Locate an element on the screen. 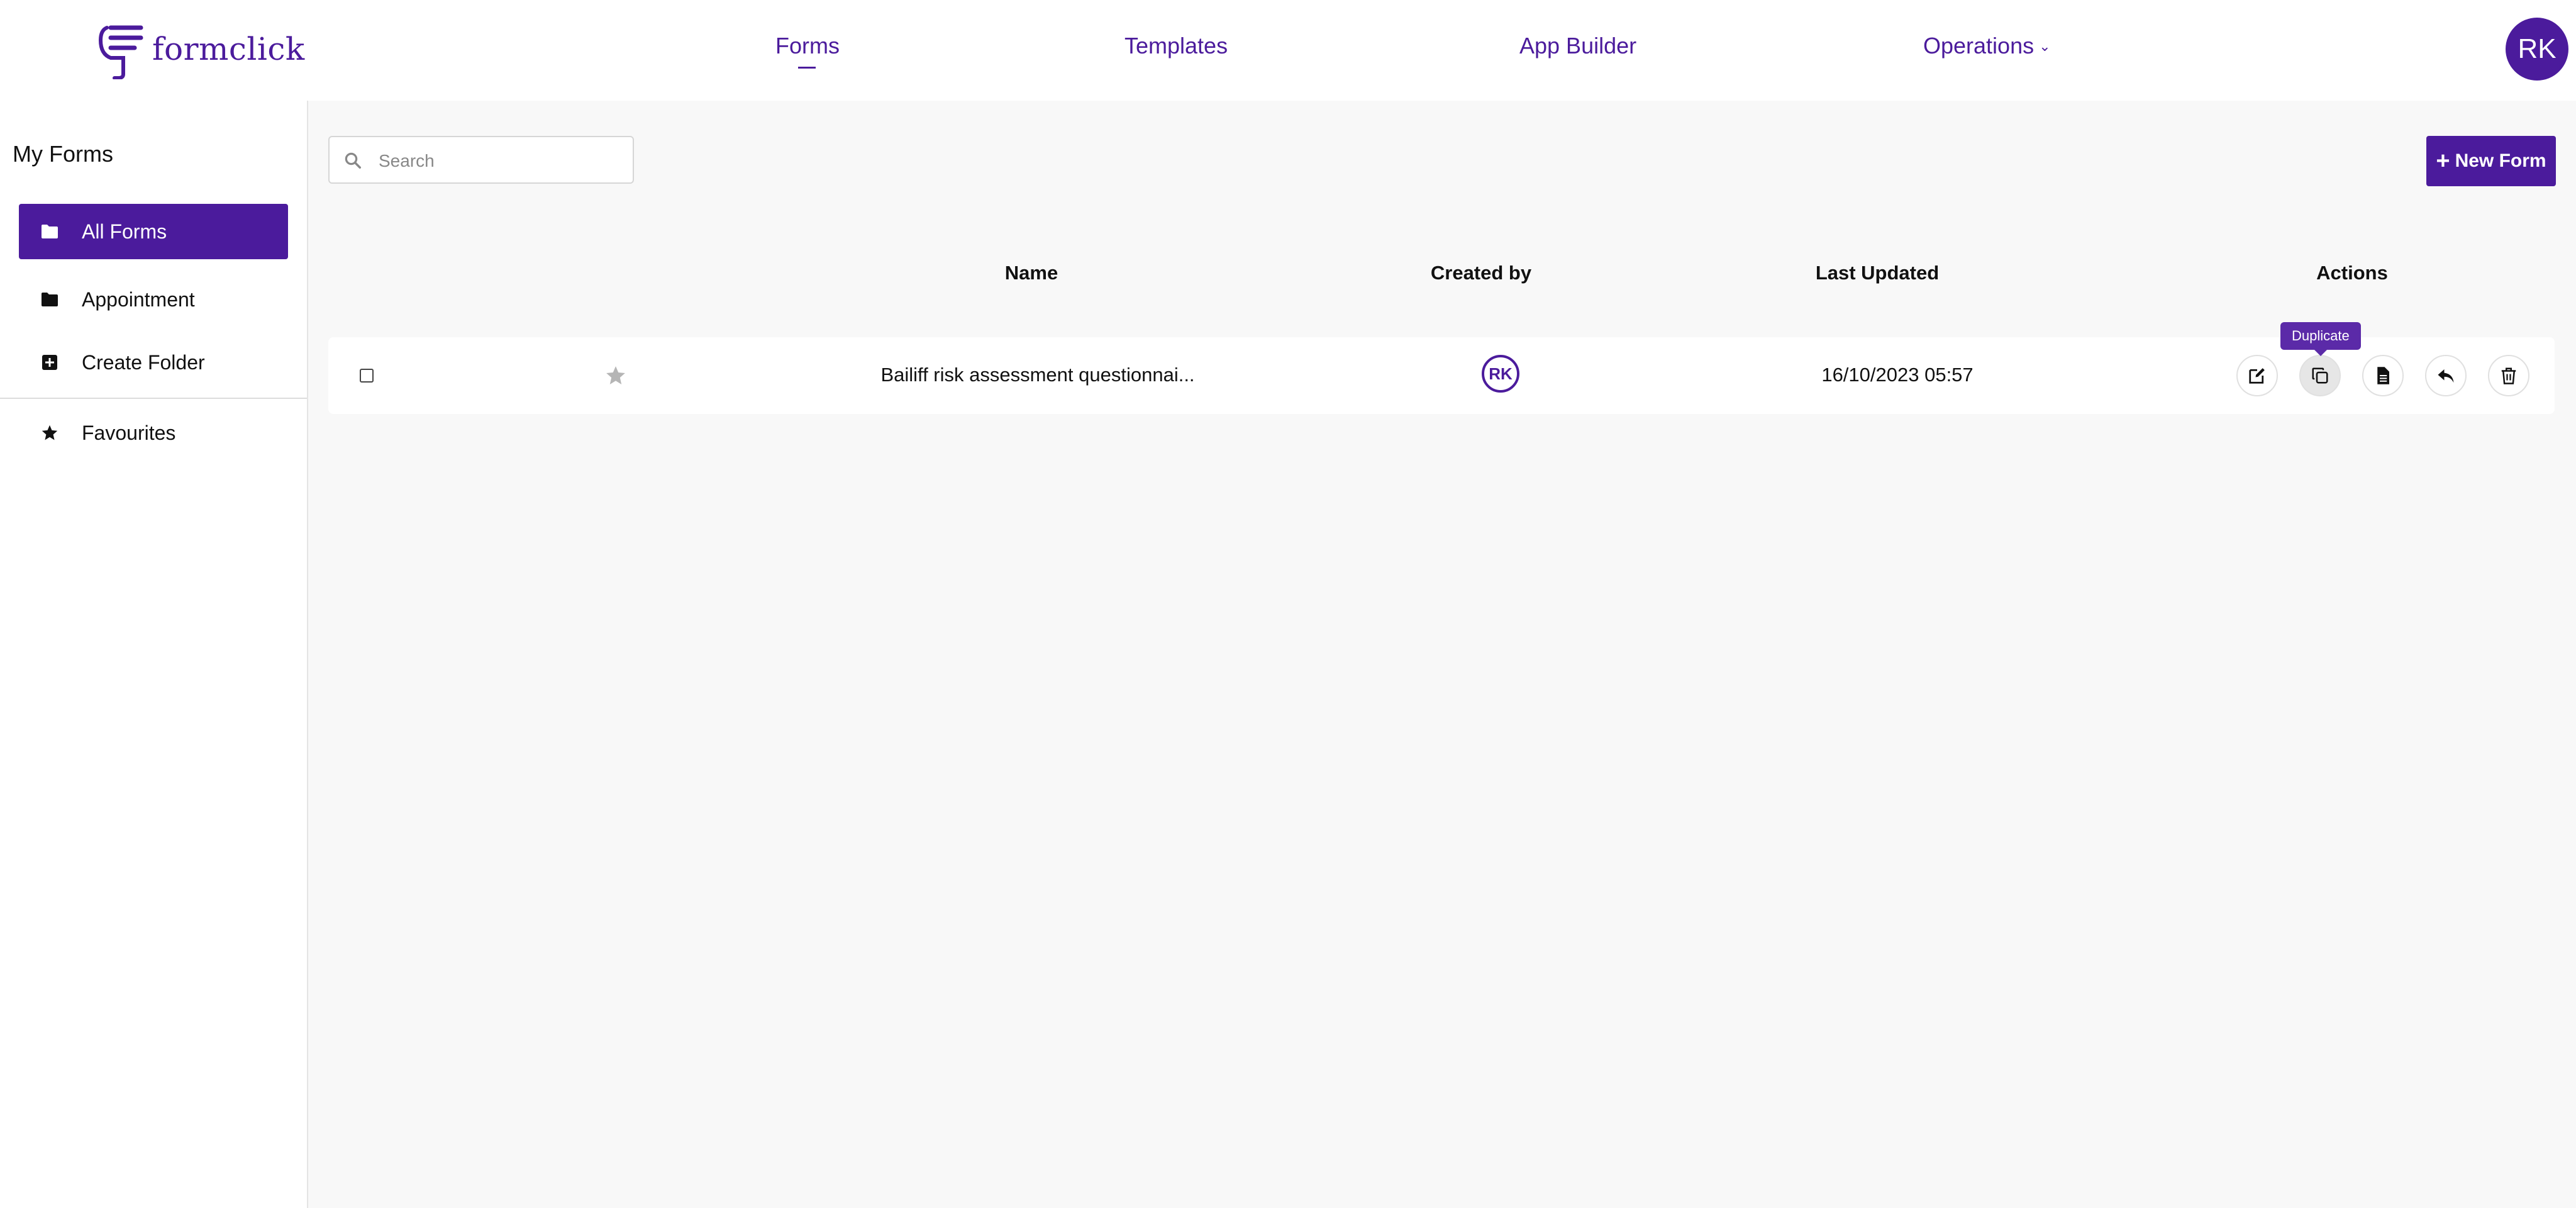  trash-icon is located at coordinates (2508, 375).